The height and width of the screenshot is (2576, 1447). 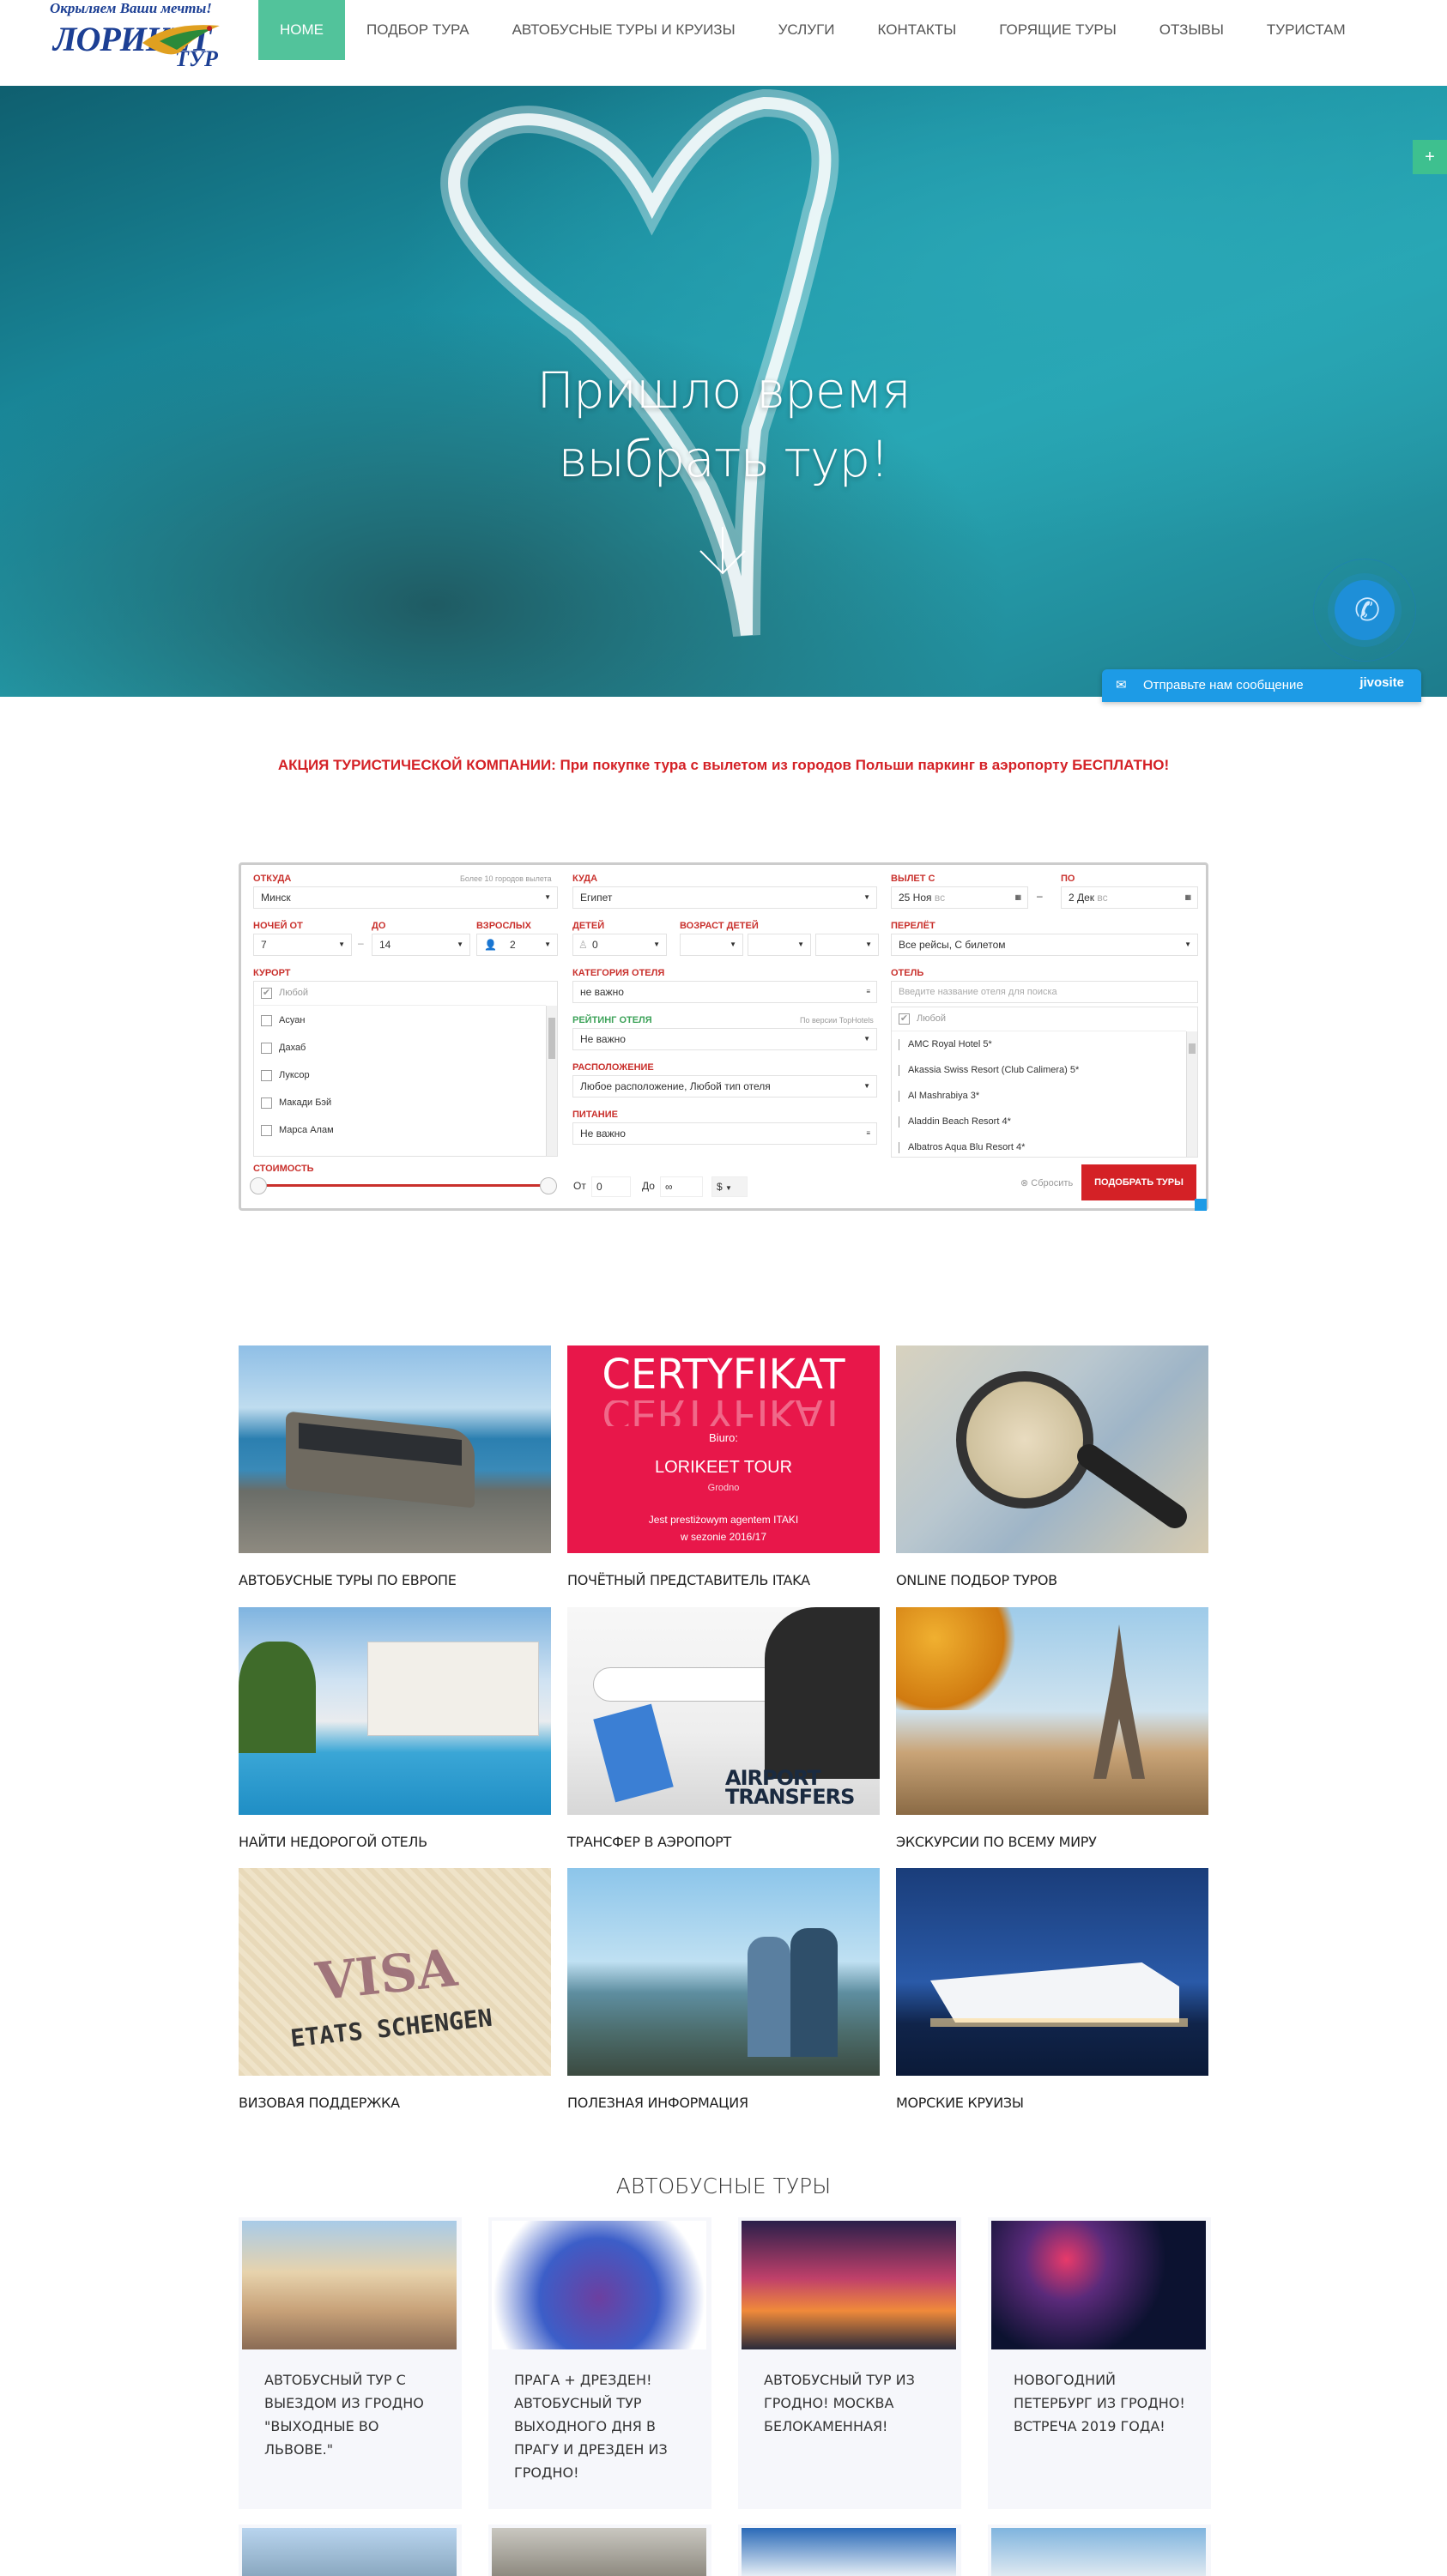 What do you see at coordinates (548, 1185) in the screenshot?
I see `price-slider-max-handle` at bounding box center [548, 1185].